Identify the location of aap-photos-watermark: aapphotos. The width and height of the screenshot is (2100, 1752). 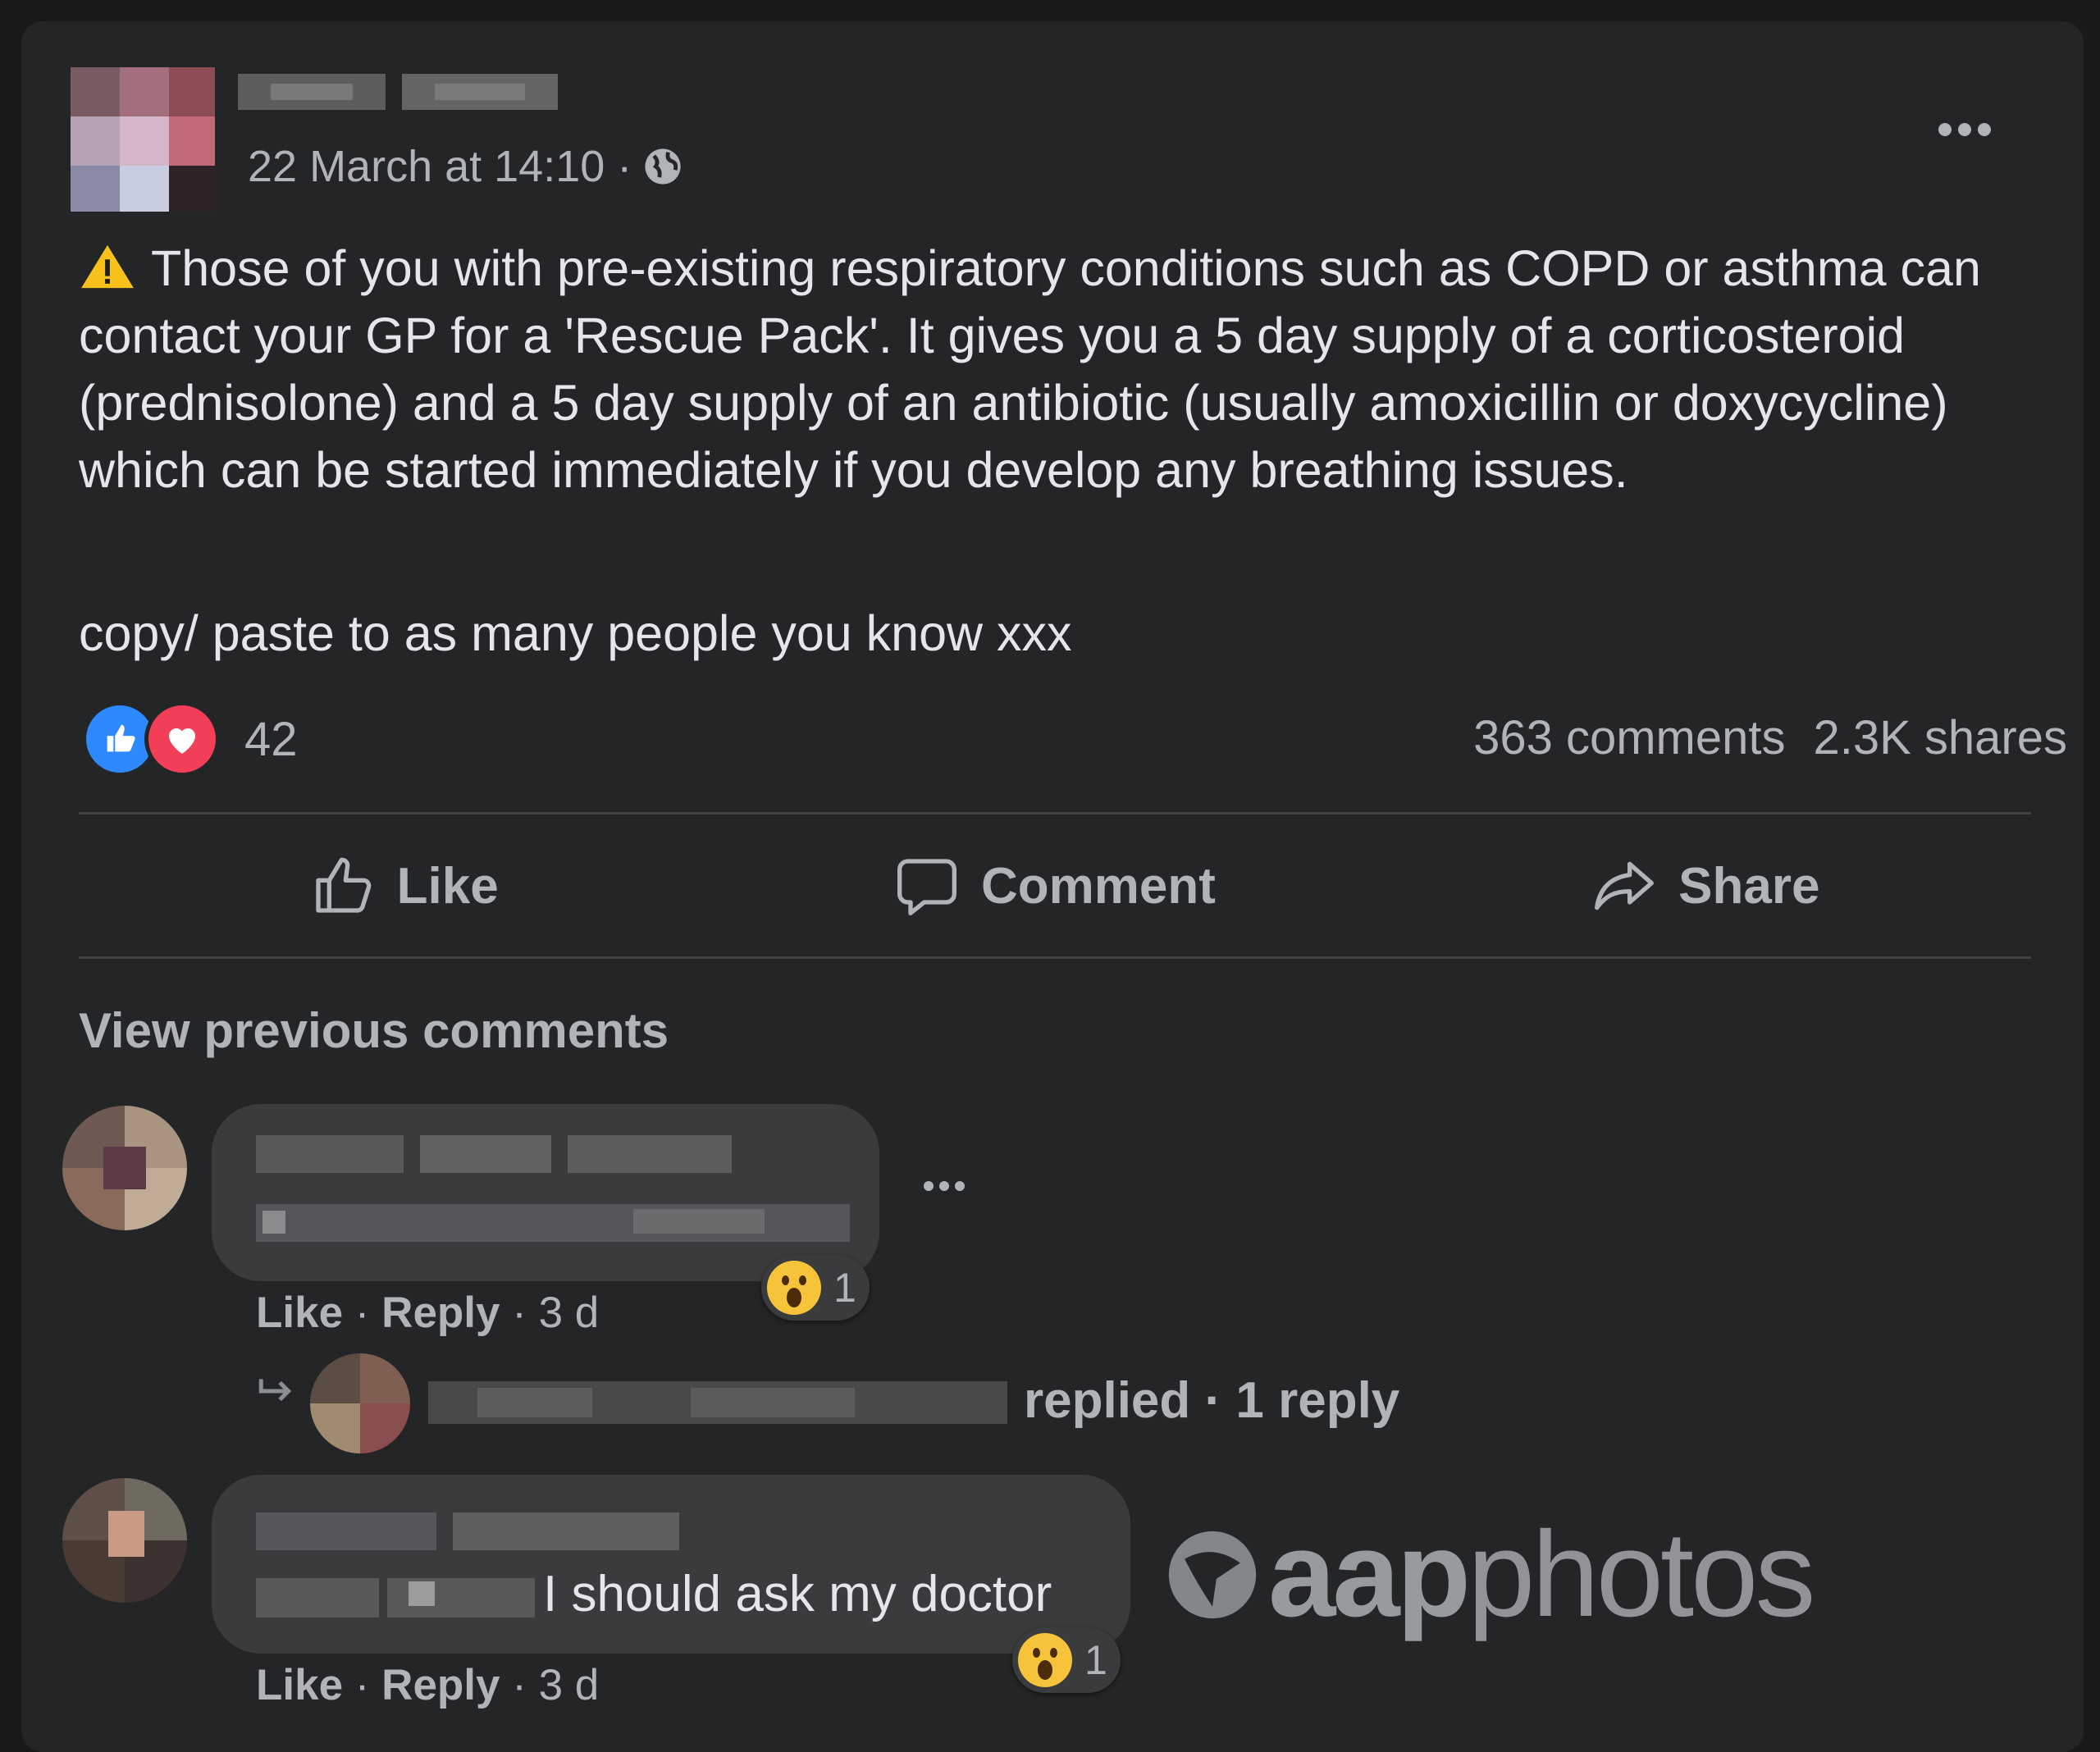
(1490, 1574).